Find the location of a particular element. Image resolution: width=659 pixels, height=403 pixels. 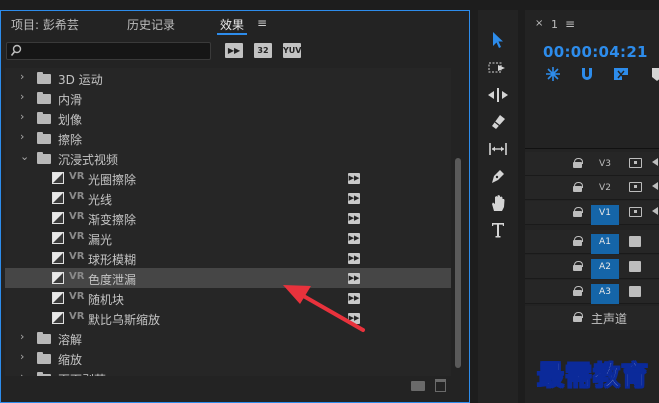

track-header-v3: V3 is located at coordinates (592, 164).